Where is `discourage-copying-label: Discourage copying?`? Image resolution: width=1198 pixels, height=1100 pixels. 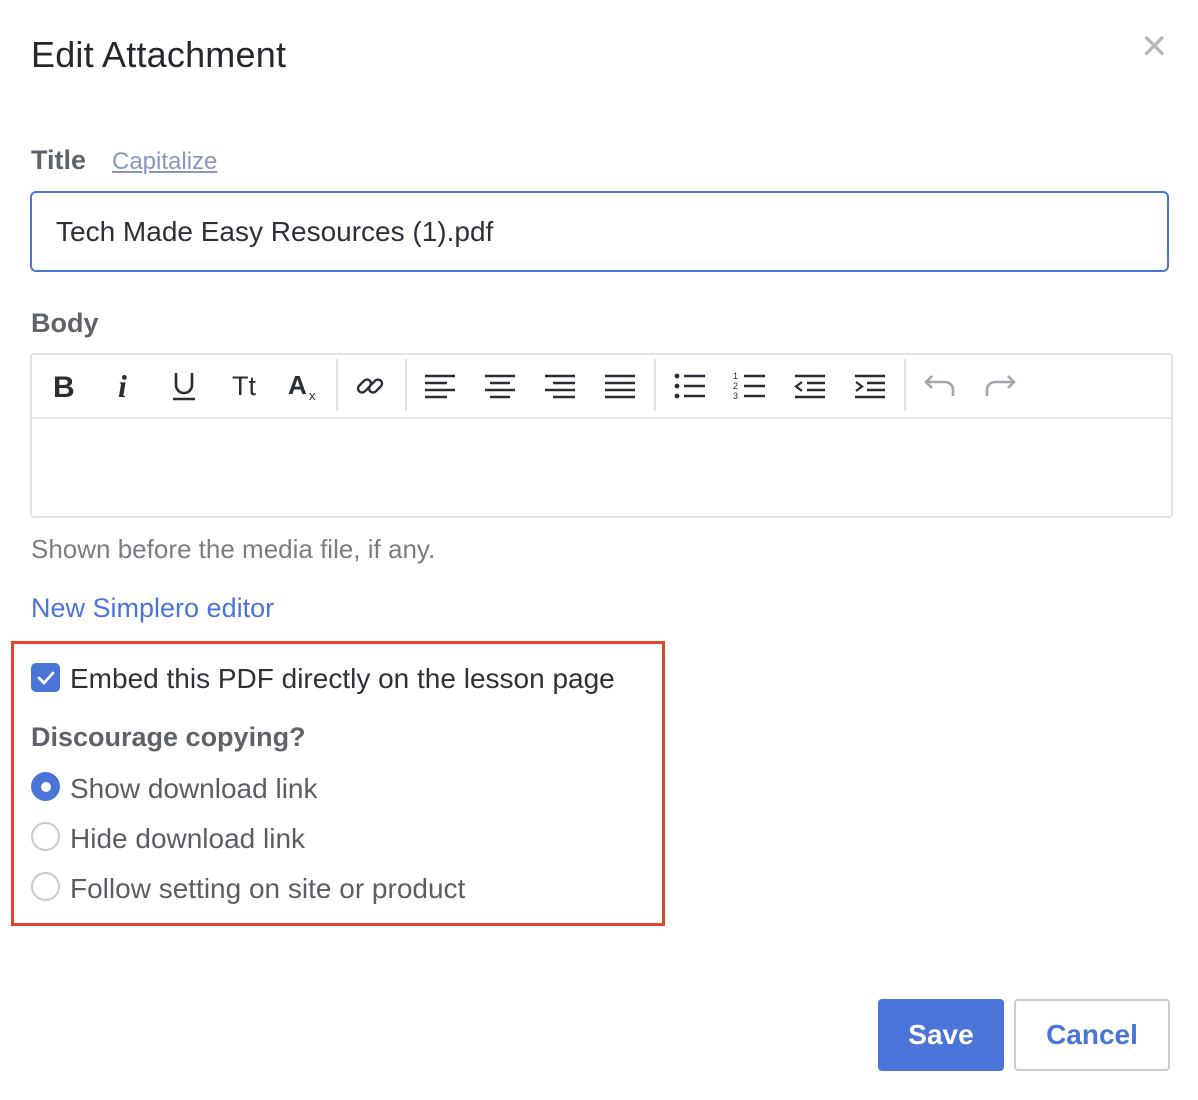 discourage-copying-label: Discourage copying? is located at coordinates (168, 737).